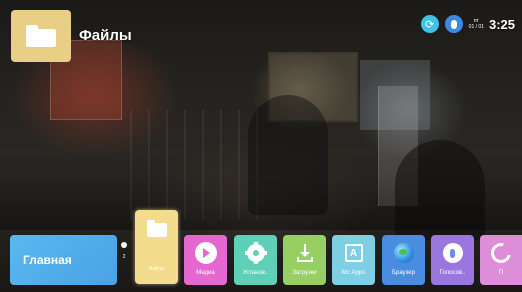 Image resolution: width=522 pixels, height=292 pixels. Describe the element at coordinates (124, 251) in the screenshot. I see `page-indicator: 2` at that location.